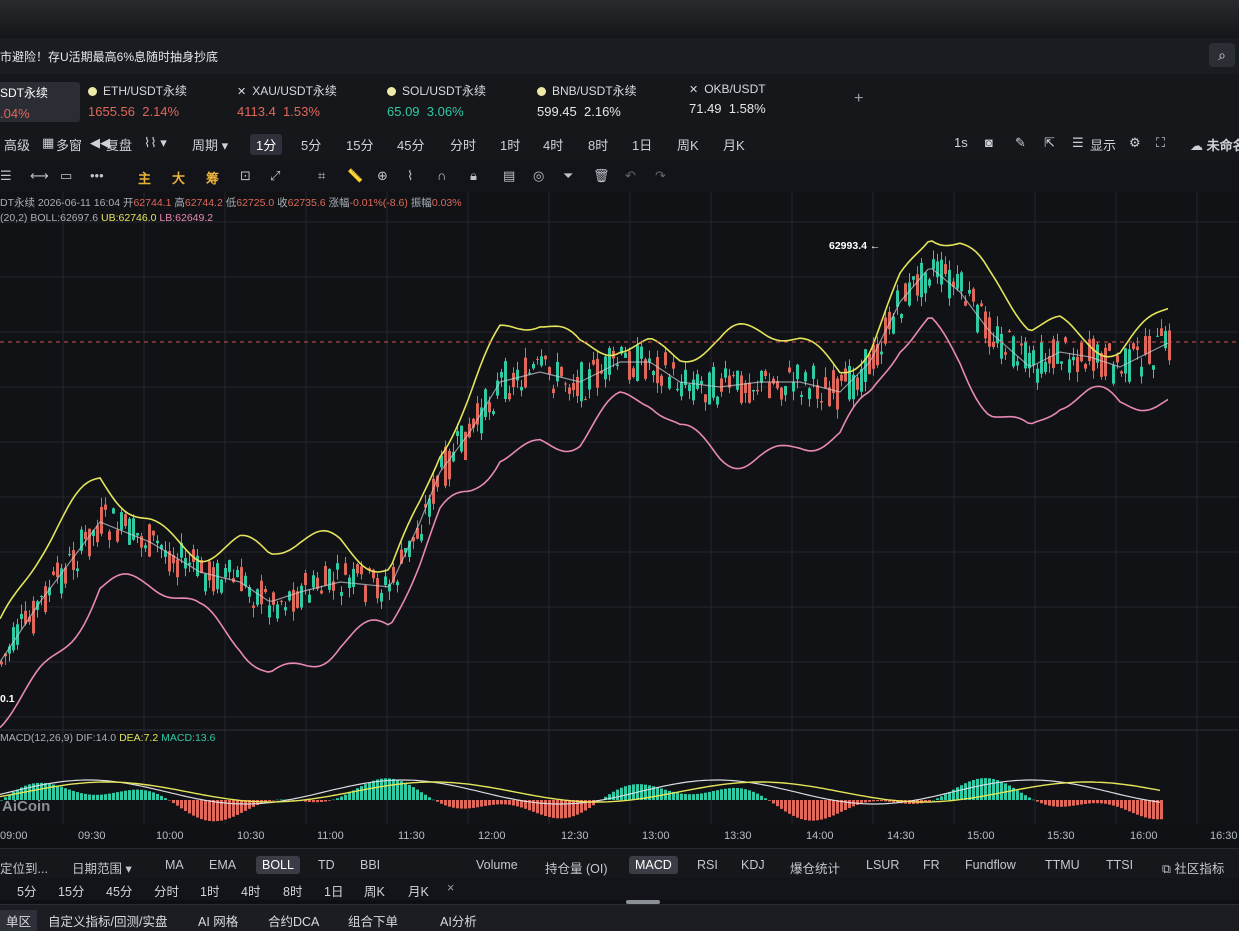 The height and width of the screenshot is (931, 1239). Describe the element at coordinates (119, 890) in the screenshot. I see `quick-period-45m: 45分` at that location.